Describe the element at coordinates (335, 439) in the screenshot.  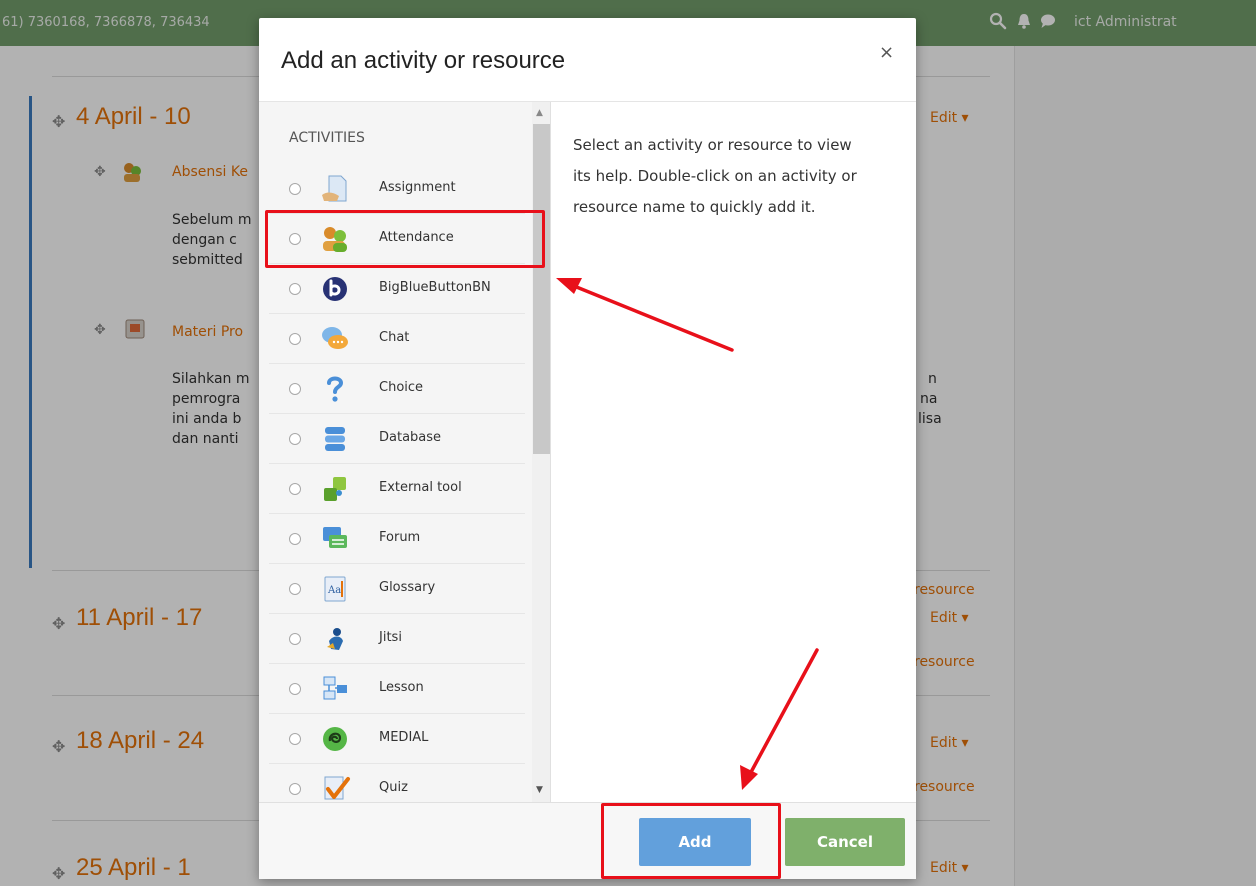
I see `database-icon` at that location.